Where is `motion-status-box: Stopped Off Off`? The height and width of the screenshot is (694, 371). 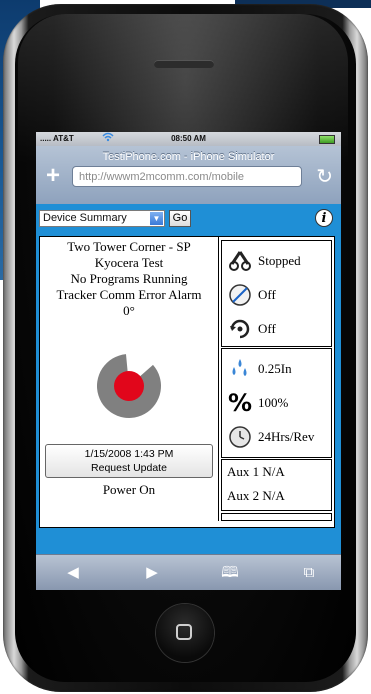
motion-status-box: Stopped Off Off is located at coordinates (276, 293).